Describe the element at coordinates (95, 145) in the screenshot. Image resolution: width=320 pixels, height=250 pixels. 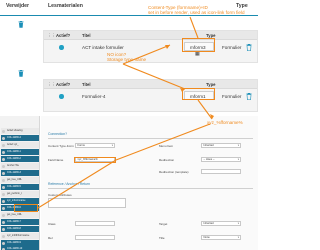
I see `content-type-select: Forms ▾` at that location.